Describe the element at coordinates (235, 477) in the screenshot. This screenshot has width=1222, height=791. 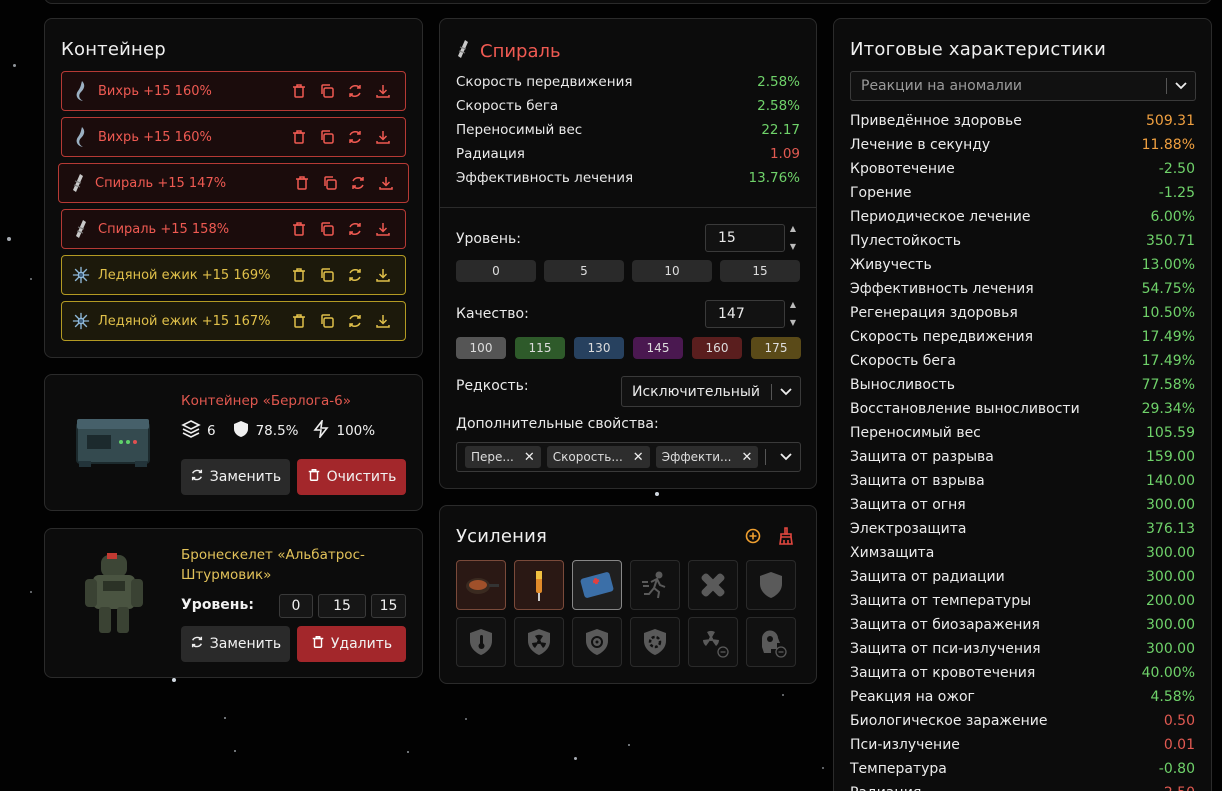
I see `replace-container-button: Заменить` at that location.